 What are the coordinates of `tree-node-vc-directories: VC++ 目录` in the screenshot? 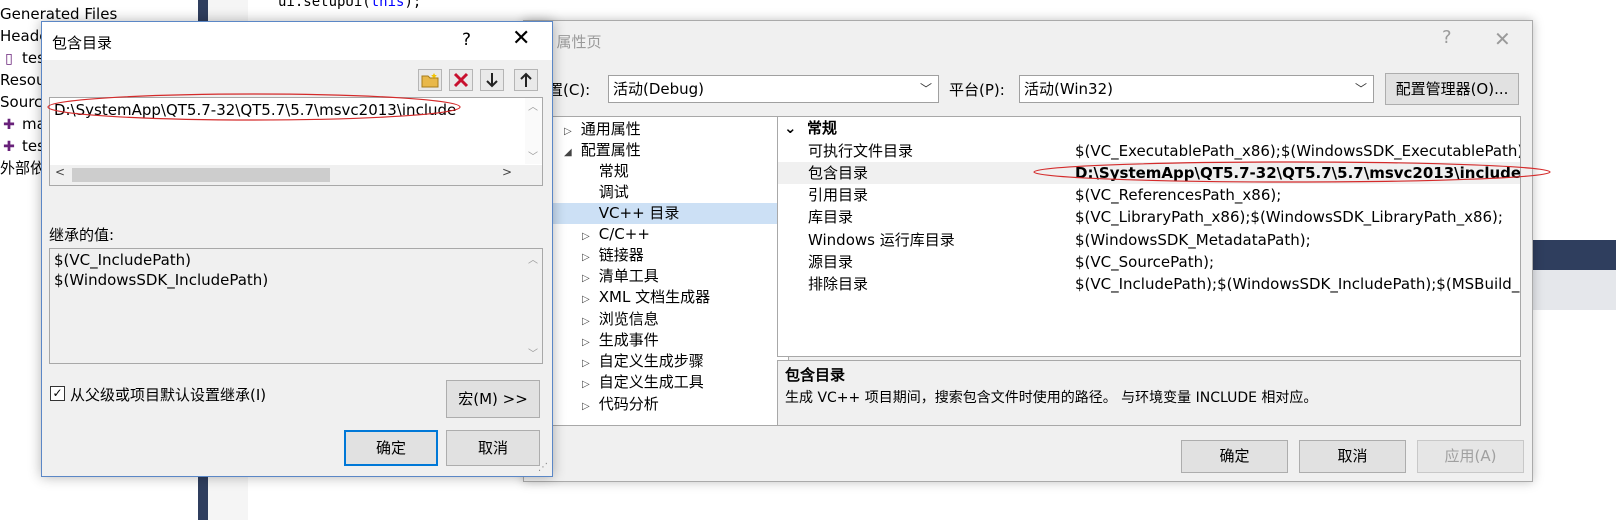 It's located at (669, 213).